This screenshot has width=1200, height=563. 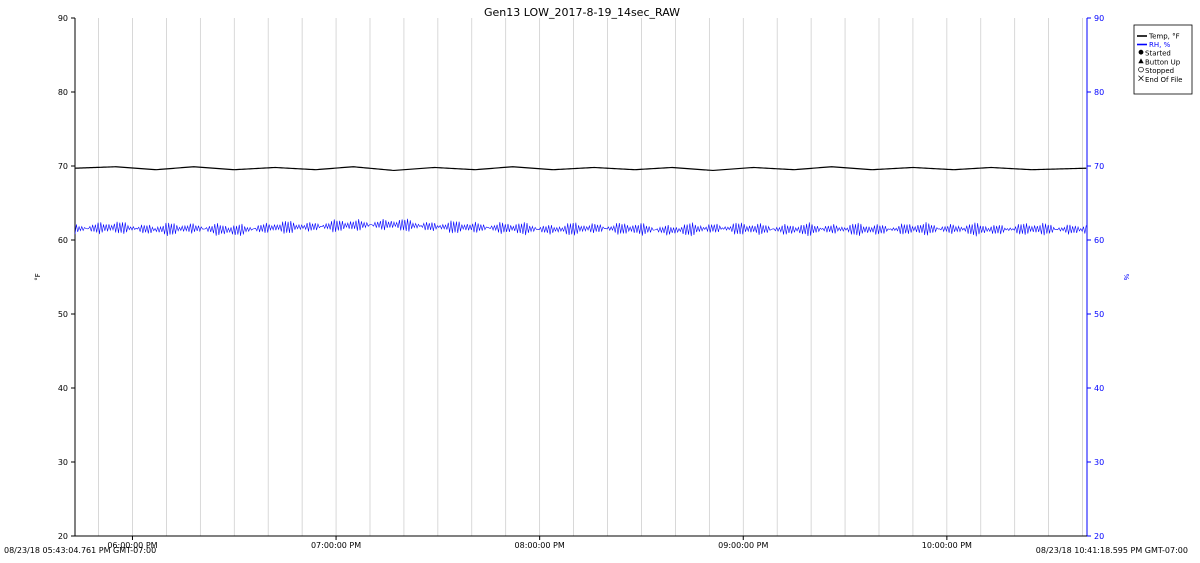 I want to click on left-tick-label: 30, so click(x=63, y=462).